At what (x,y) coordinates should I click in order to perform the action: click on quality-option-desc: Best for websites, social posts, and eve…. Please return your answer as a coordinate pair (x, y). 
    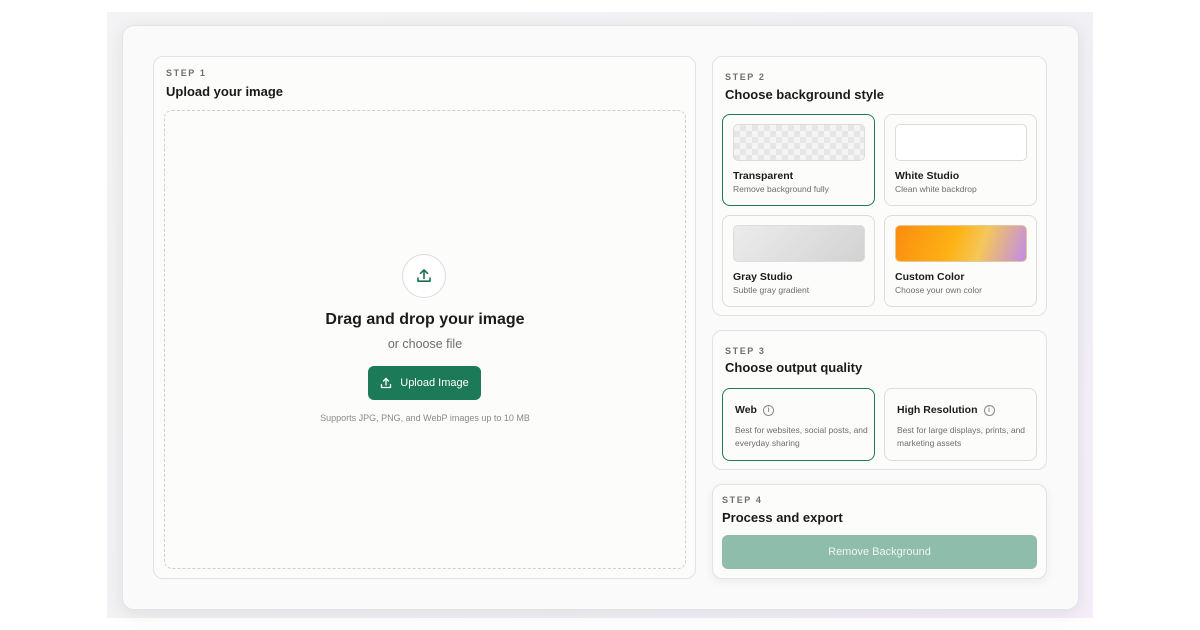
    Looking at the image, I should click on (801, 436).